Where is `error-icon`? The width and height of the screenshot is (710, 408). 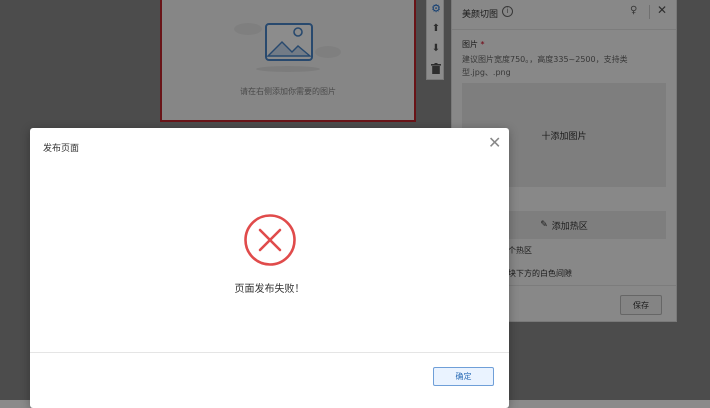
error-icon is located at coordinates (270, 240).